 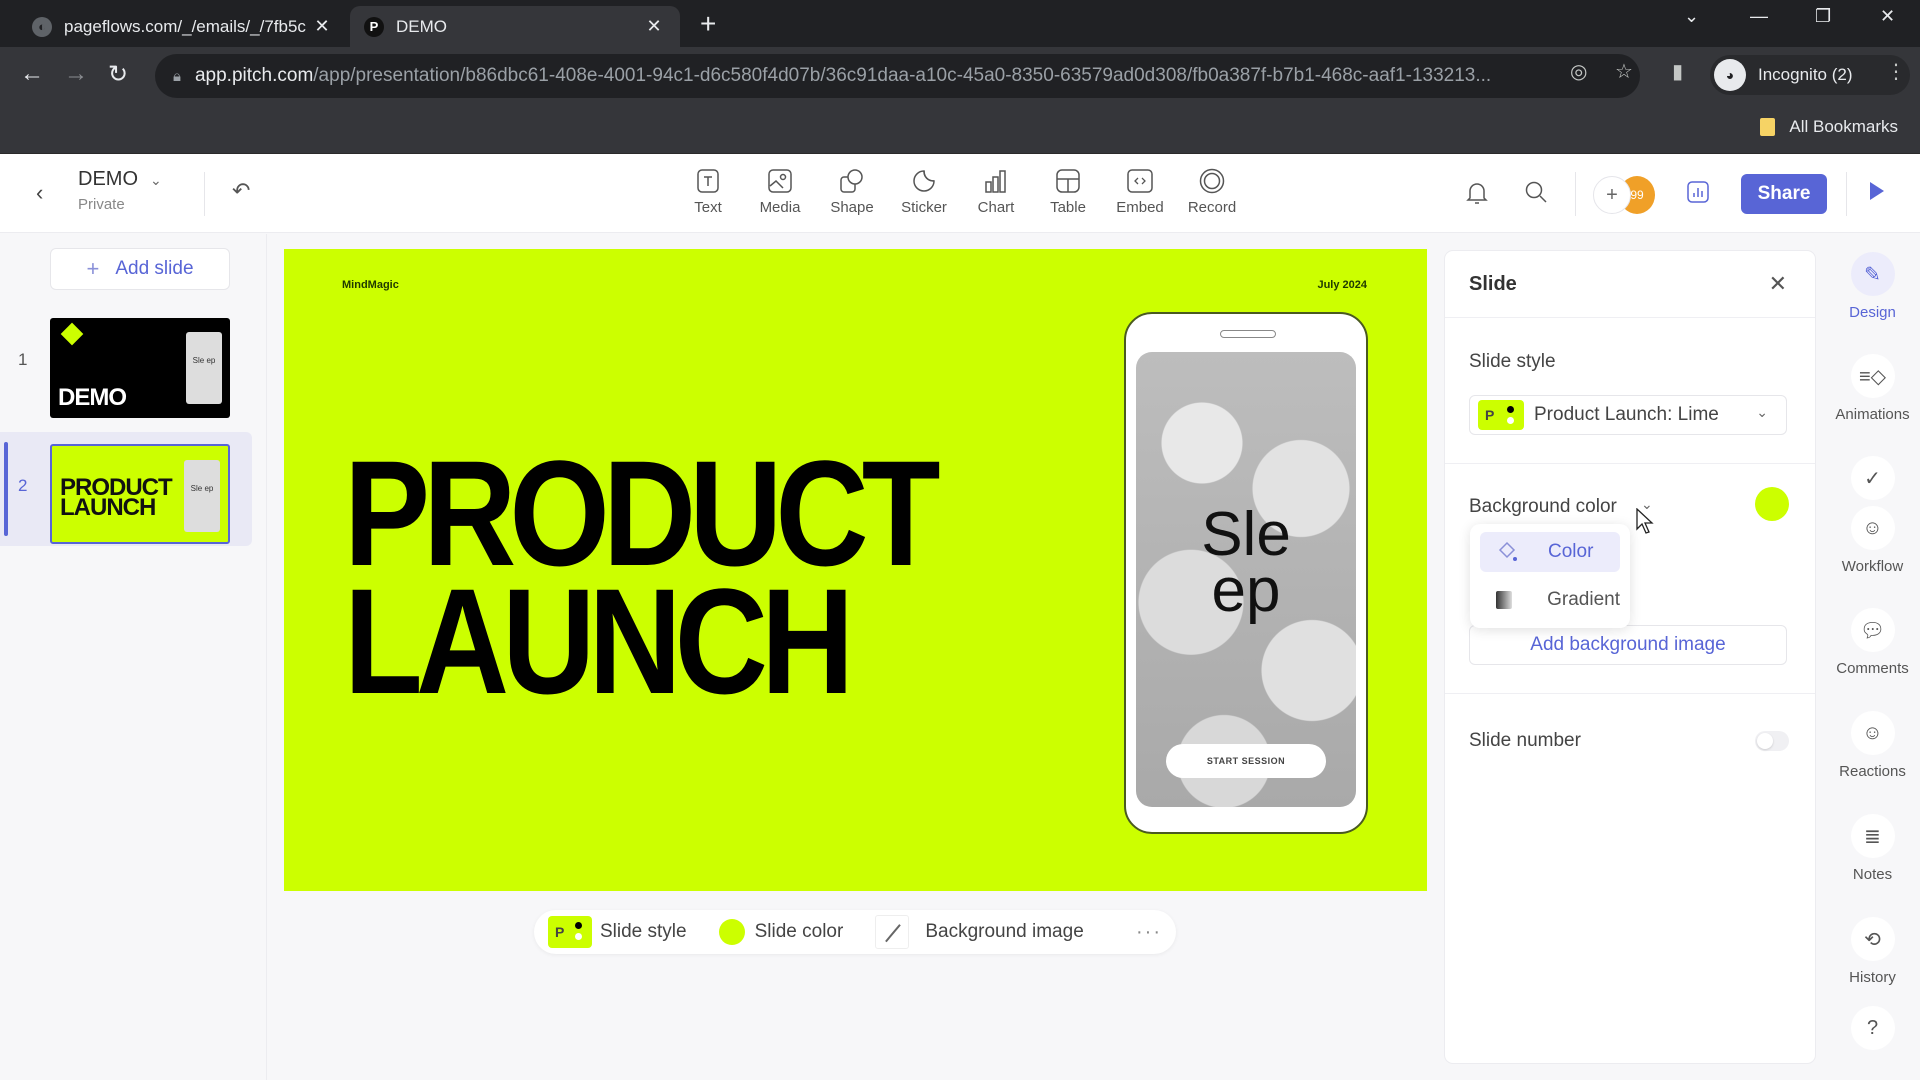 I want to click on design-tools-icon: ✎, so click(x=1872, y=274).